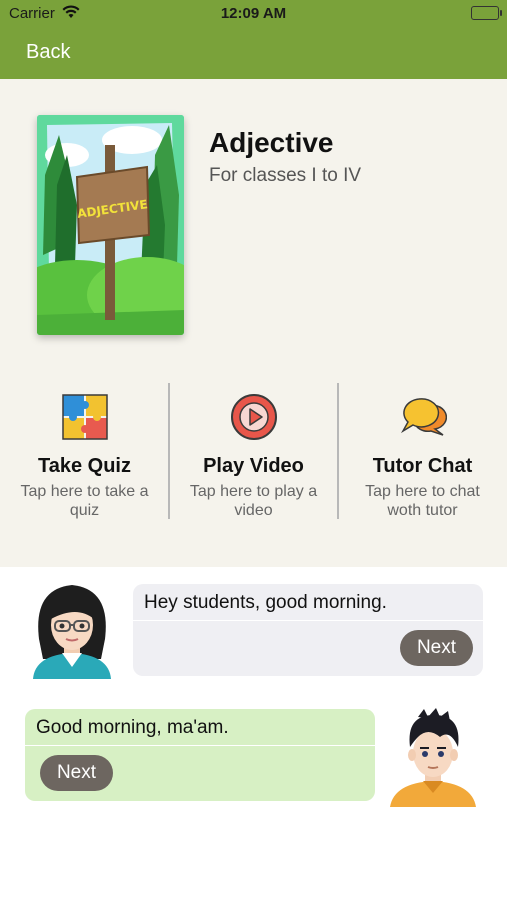 This screenshot has width=507, height=900. Describe the element at coordinates (253, 466) in the screenshot. I see `play-video-title: Play Video` at that location.